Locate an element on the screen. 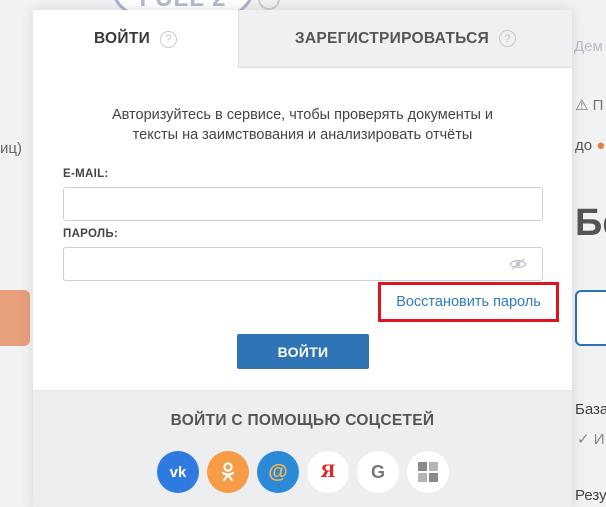 The height and width of the screenshot is (507, 606). social-login-title: ВОЙТИ С ПОМОЩЬЮ СОЦСЕТЕЙ is located at coordinates (302, 420).